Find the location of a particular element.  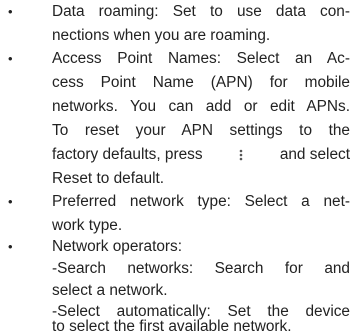

item-apn-line-2: cess Point Name (APN) for mobile is located at coordinates (201, 82).